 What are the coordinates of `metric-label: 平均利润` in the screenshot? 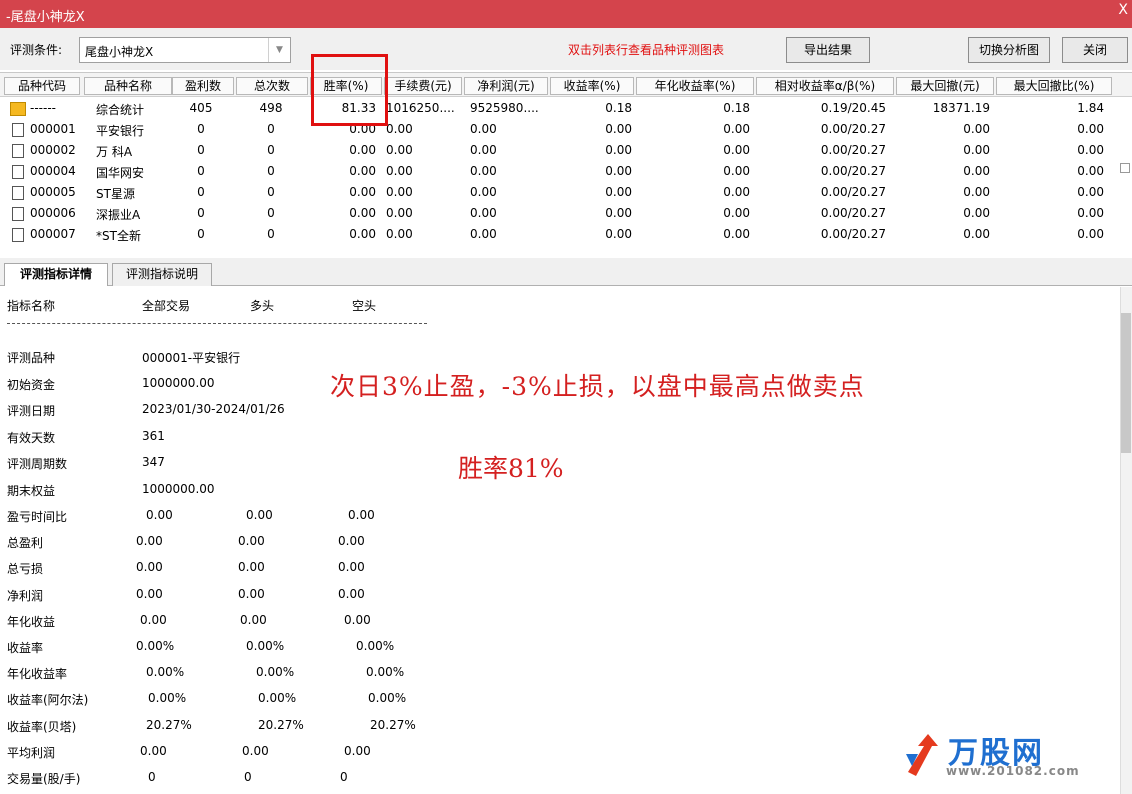 It's located at (31, 752).